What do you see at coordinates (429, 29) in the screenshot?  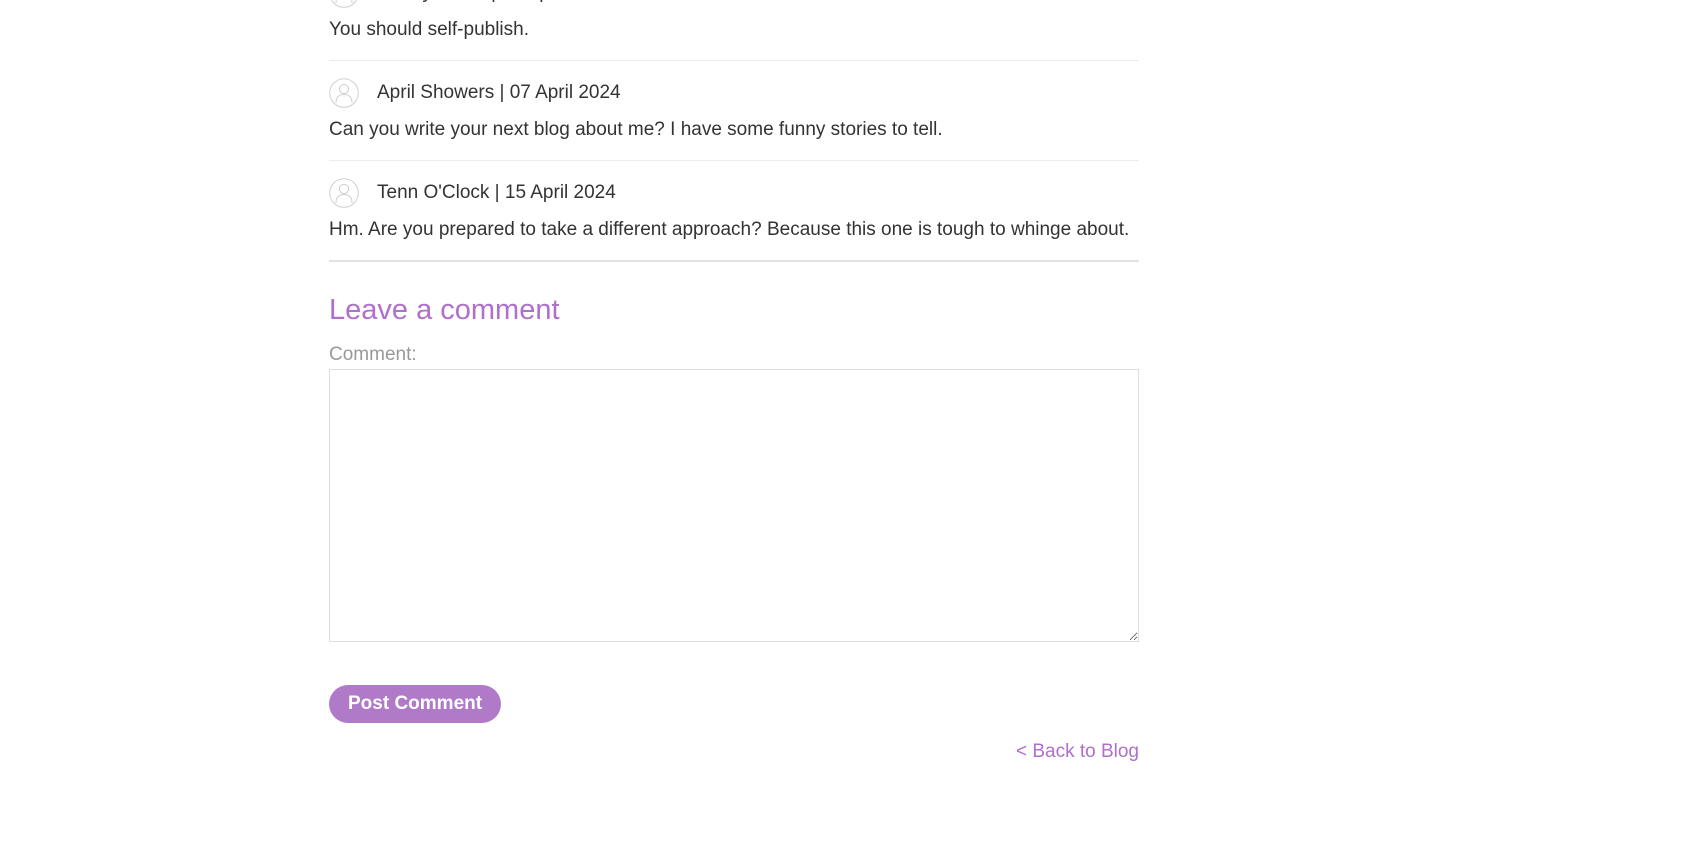 I see `comment-text: You should self-publish.` at bounding box center [429, 29].